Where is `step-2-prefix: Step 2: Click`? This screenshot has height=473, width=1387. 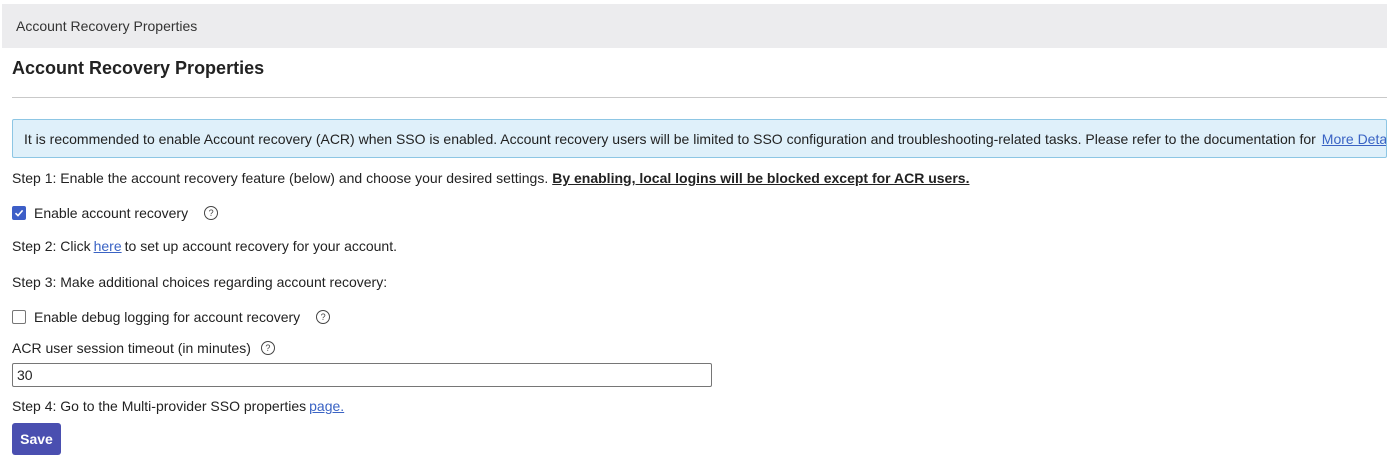 step-2-prefix: Step 2: Click is located at coordinates (51, 246).